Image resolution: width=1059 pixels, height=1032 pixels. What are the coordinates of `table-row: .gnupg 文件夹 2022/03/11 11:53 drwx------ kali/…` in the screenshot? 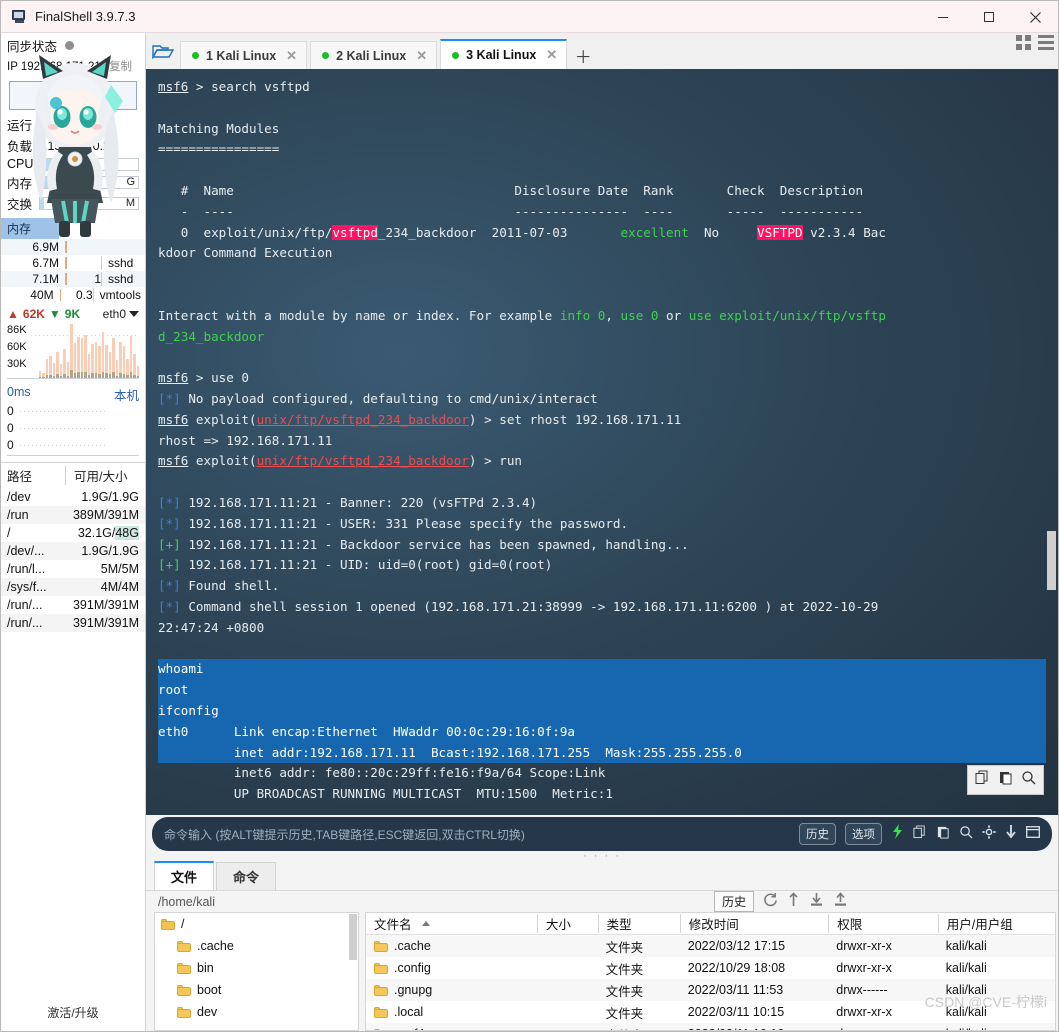 It's located at (710, 990).